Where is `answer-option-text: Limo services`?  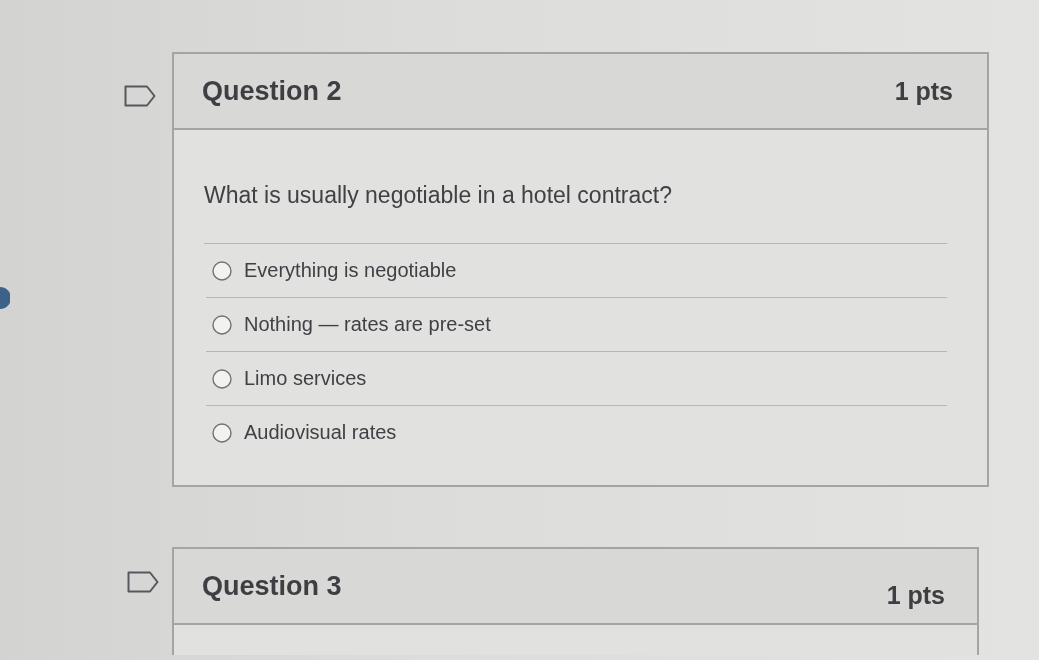 answer-option-text: Limo services is located at coordinates (305, 378).